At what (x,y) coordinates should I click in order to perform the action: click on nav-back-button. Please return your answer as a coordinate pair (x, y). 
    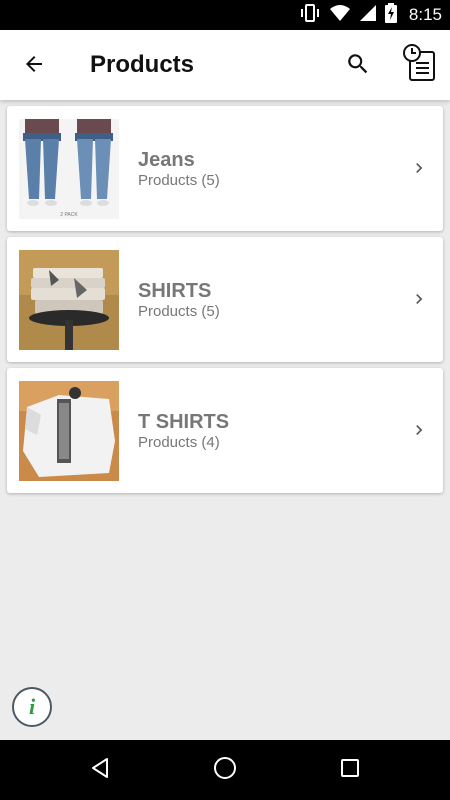
    Looking at the image, I should click on (100, 770).